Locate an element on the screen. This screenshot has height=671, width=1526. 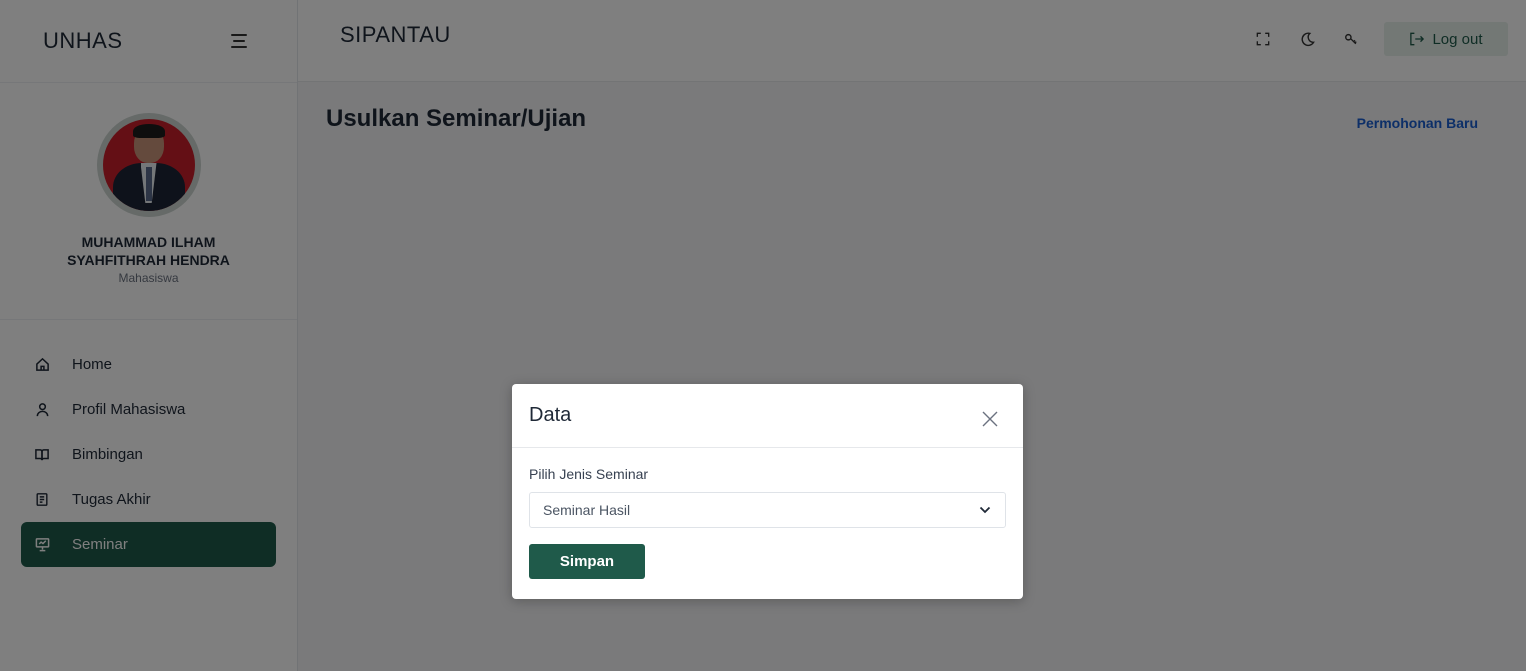
modal-title: Data is located at coordinates (550, 415).